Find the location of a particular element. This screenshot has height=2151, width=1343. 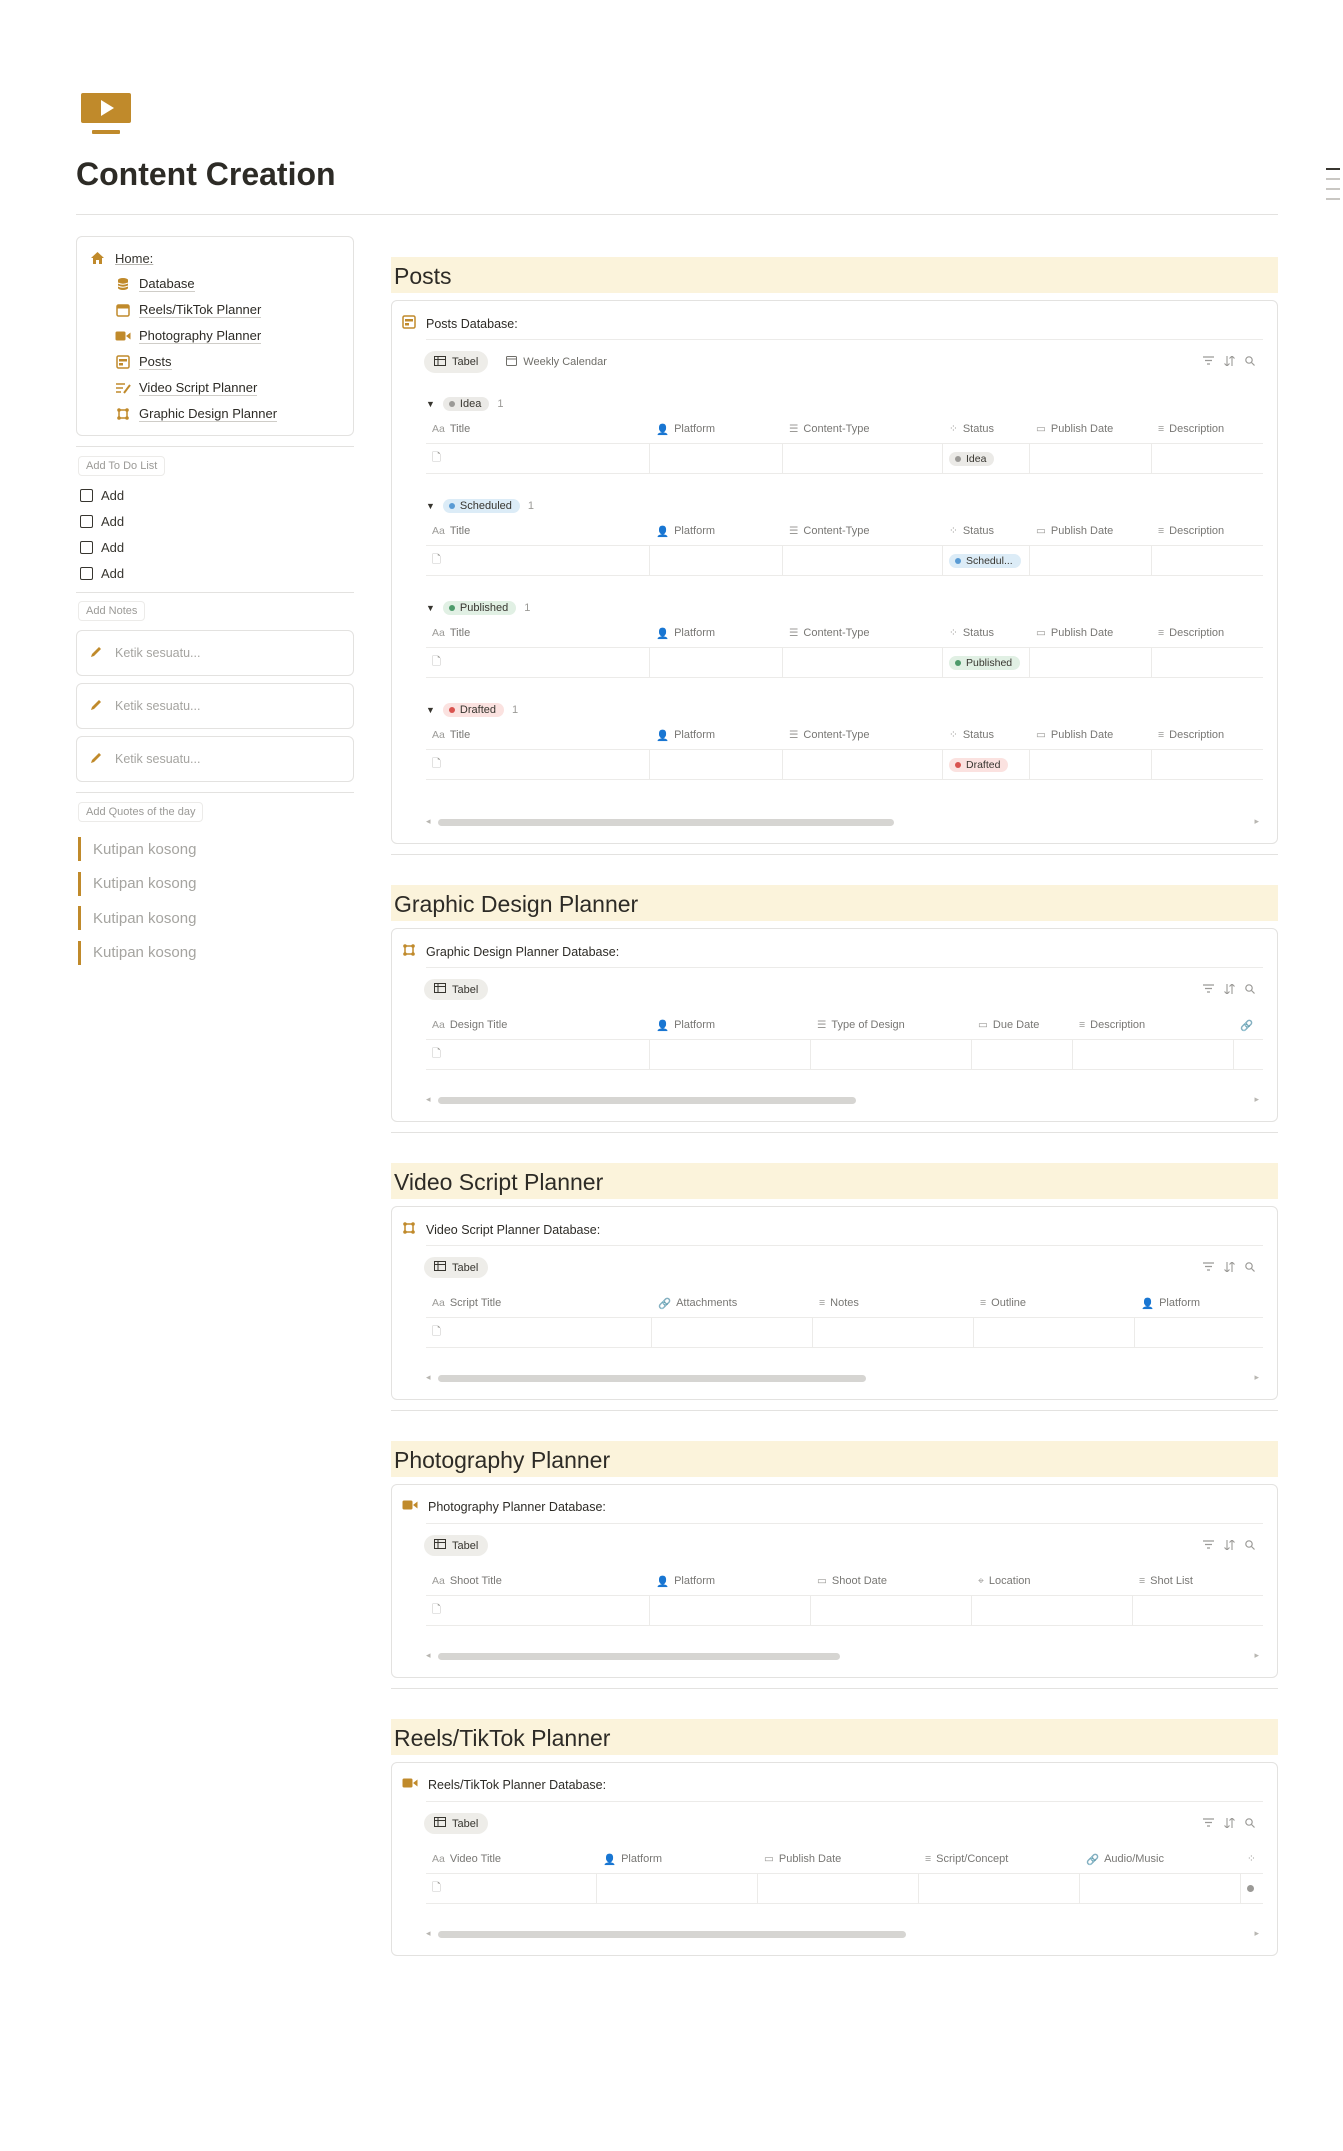

nav-item-photography: Photography Planner is located at coordinates (196, 336).